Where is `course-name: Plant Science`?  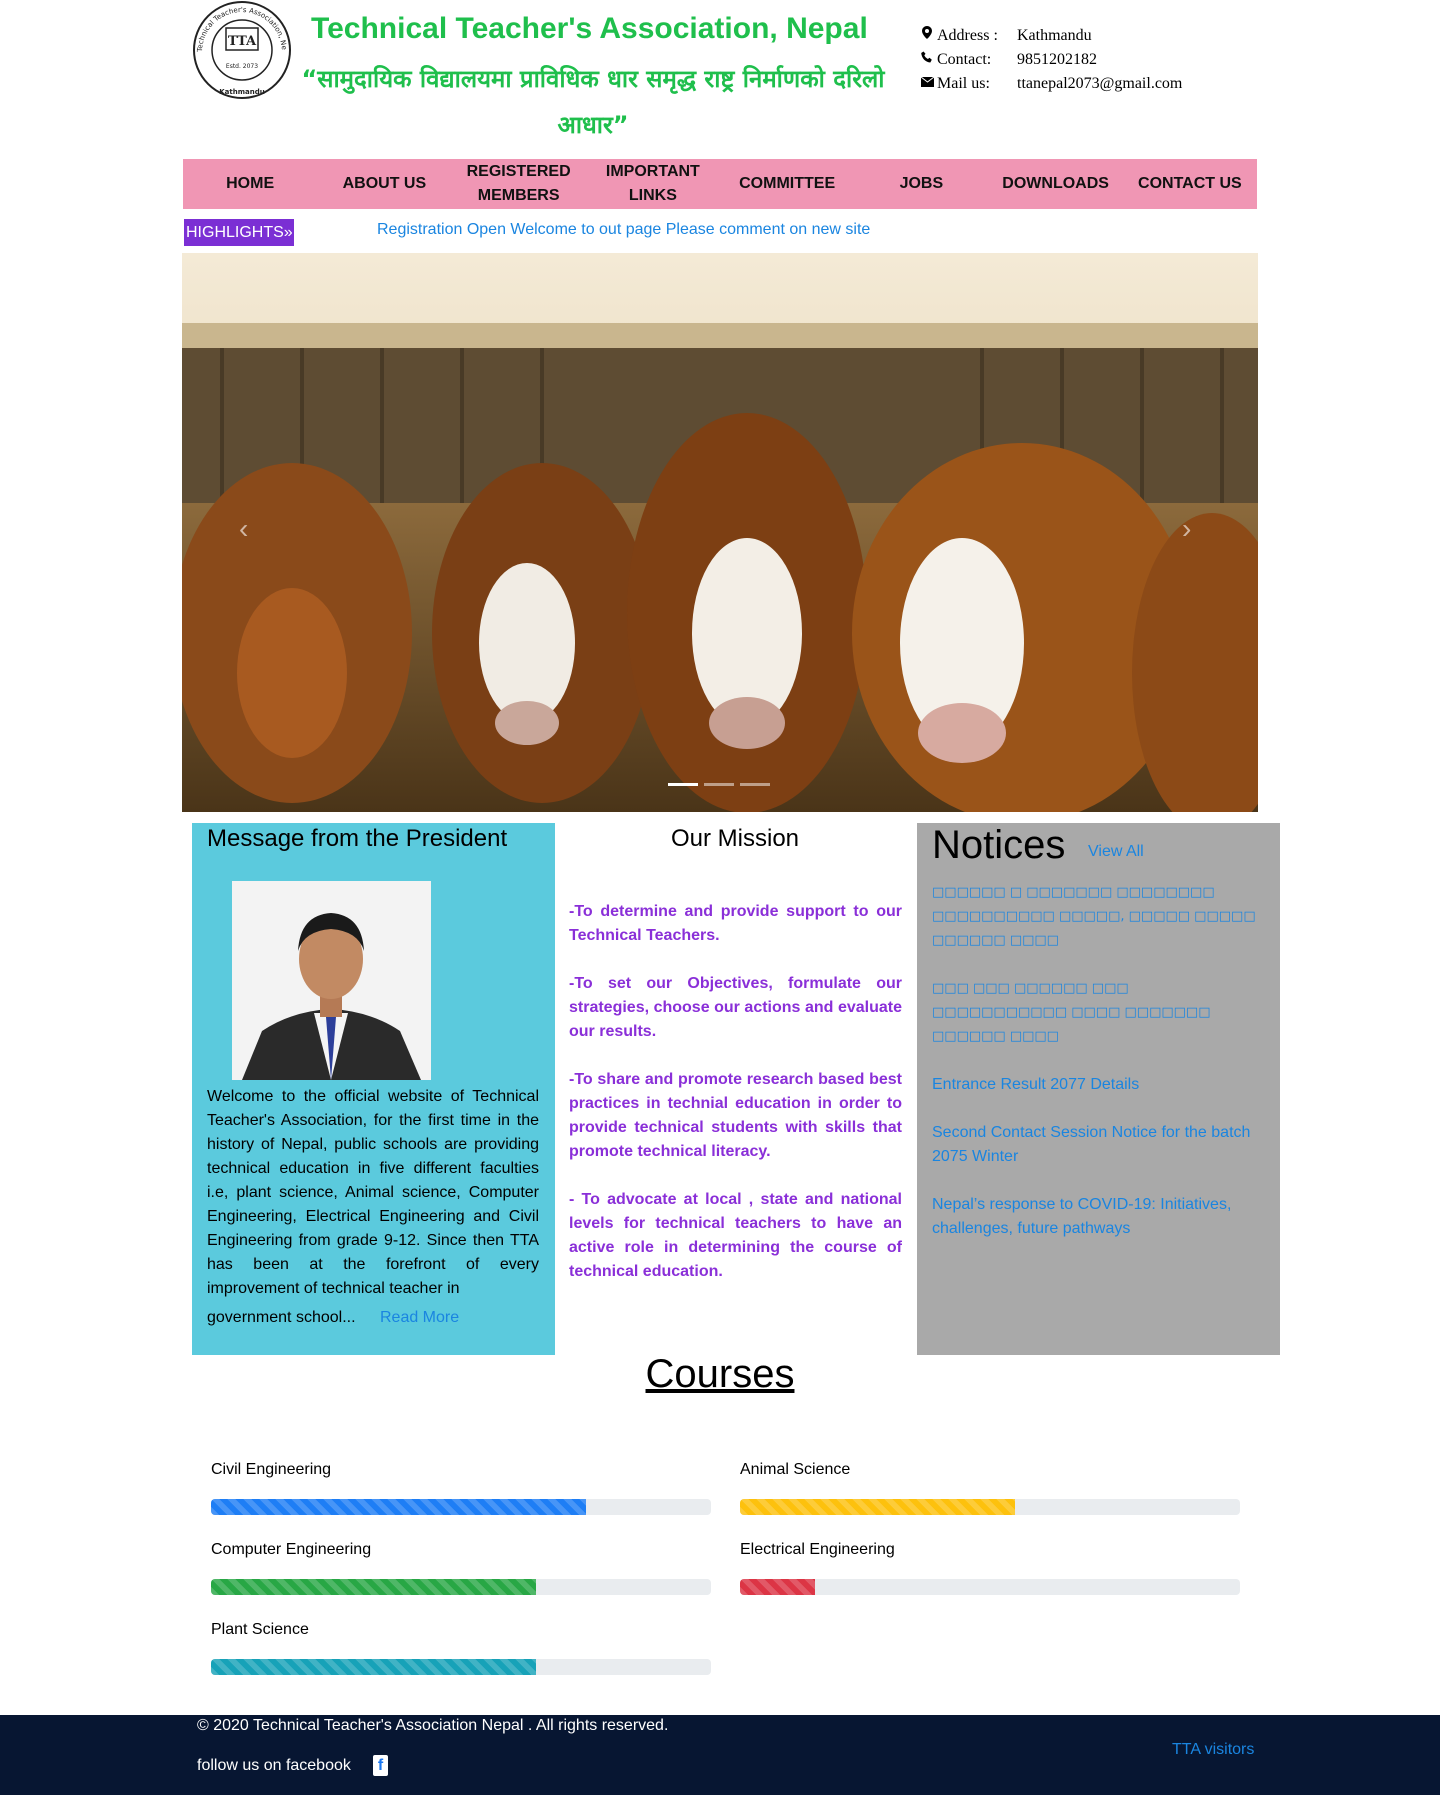
course-name: Plant Science is located at coordinates (260, 1629).